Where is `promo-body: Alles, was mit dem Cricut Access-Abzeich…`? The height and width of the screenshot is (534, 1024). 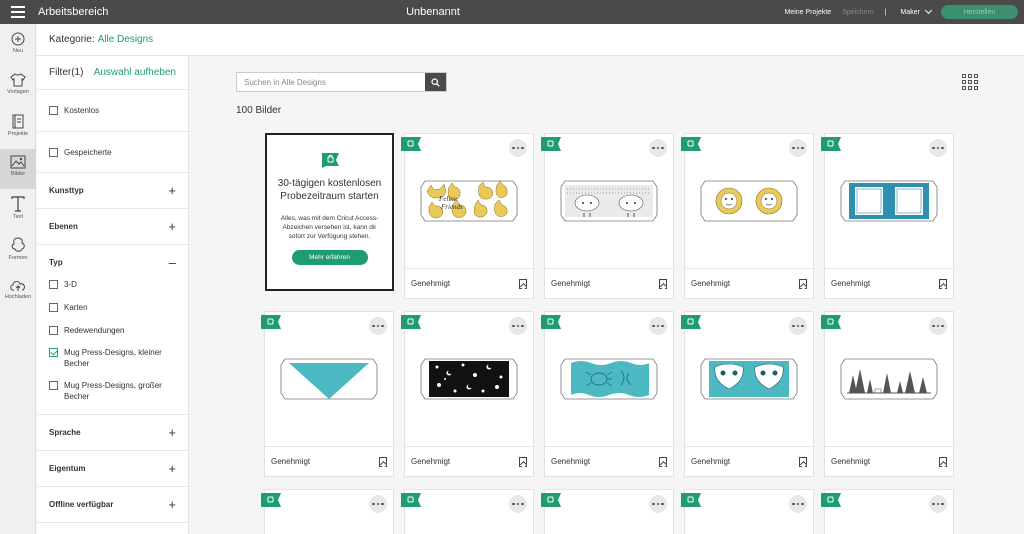 promo-body: Alles, was mit dem Cricut Access-Abzeich… is located at coordinates (329, 227).